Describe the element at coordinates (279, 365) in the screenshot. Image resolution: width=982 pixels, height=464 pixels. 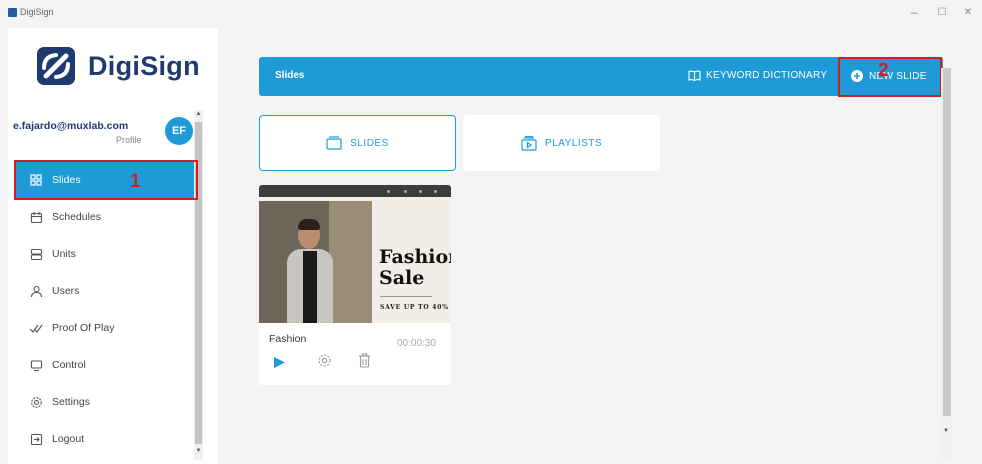
I see `play-icon` at that location.